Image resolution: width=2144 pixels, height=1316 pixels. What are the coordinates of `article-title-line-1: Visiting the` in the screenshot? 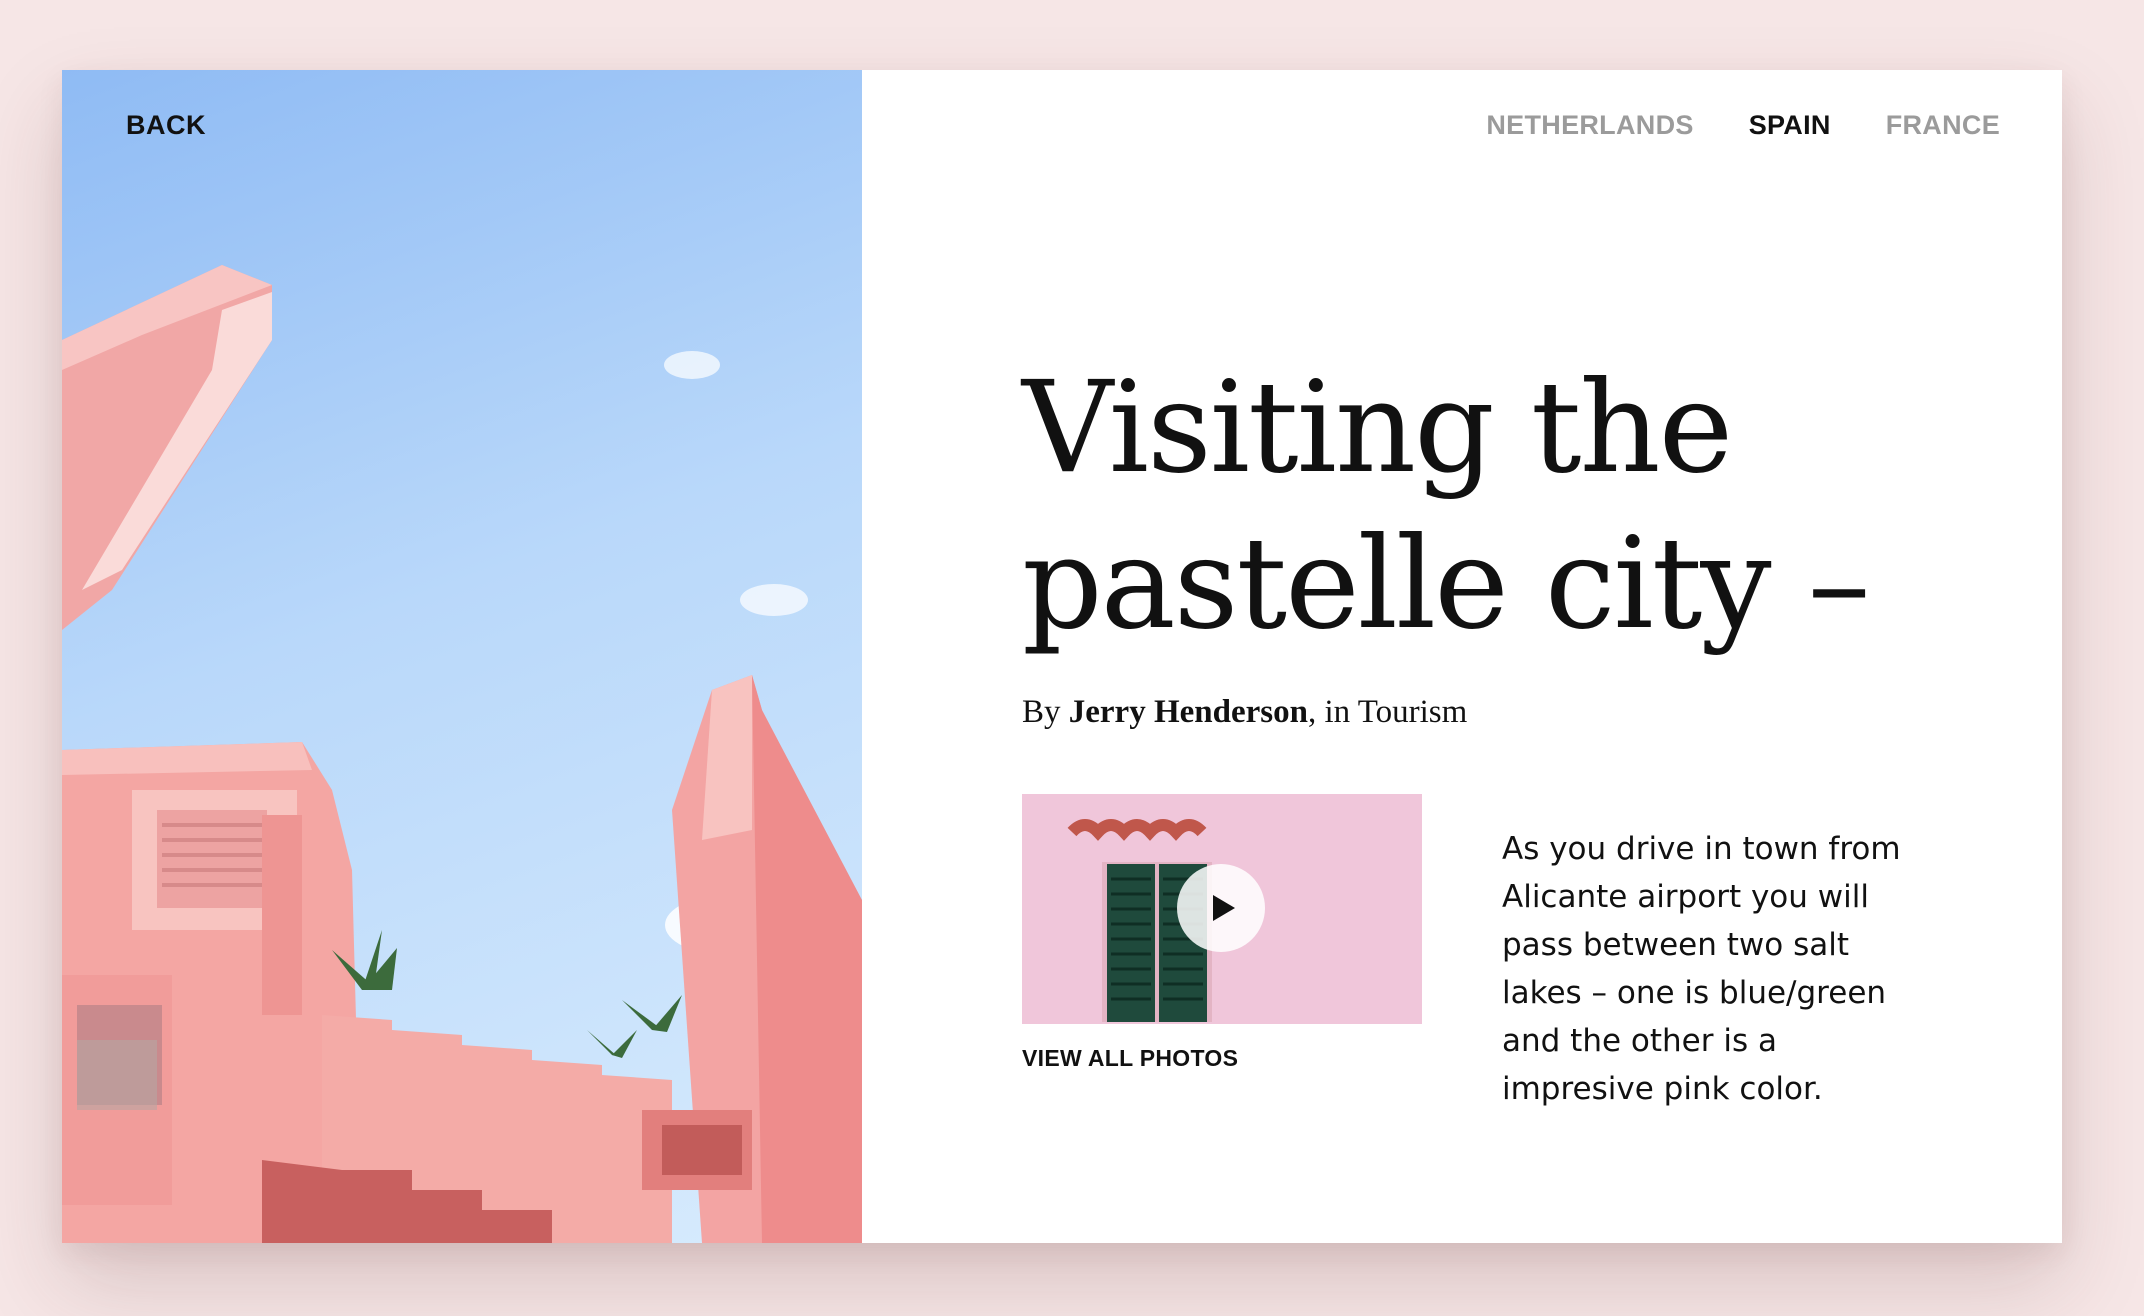 It's located at (1377, 427).